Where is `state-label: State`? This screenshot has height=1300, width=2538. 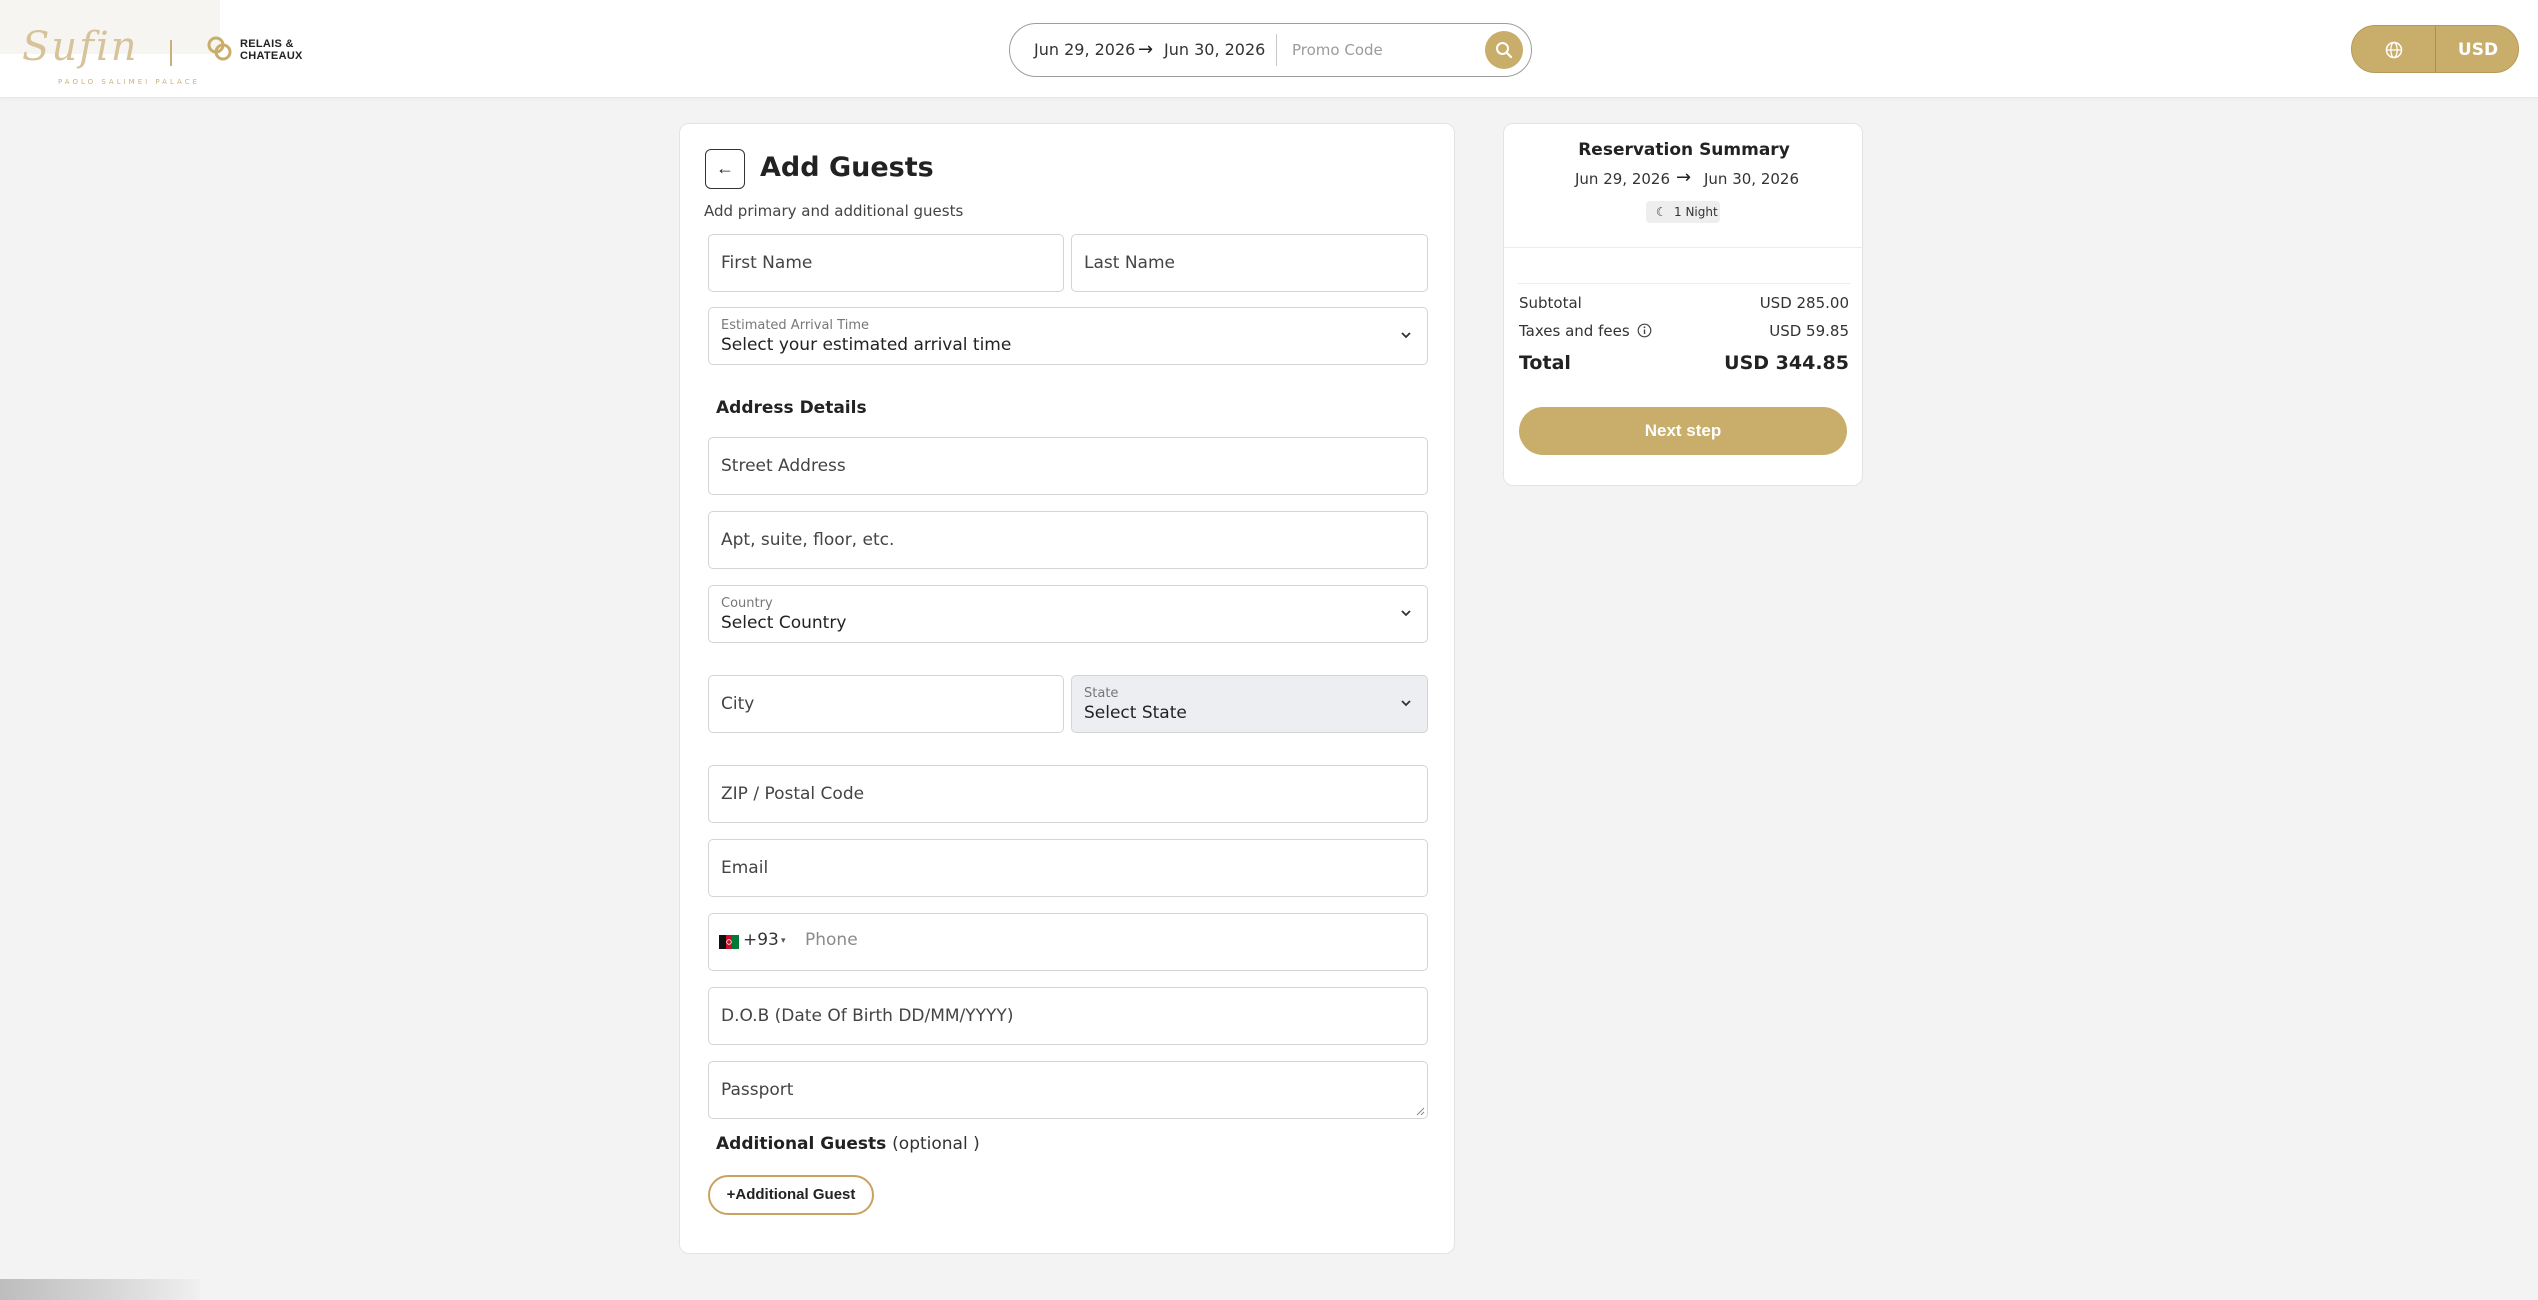
state-label: State is located at coordinates (1101, 693).